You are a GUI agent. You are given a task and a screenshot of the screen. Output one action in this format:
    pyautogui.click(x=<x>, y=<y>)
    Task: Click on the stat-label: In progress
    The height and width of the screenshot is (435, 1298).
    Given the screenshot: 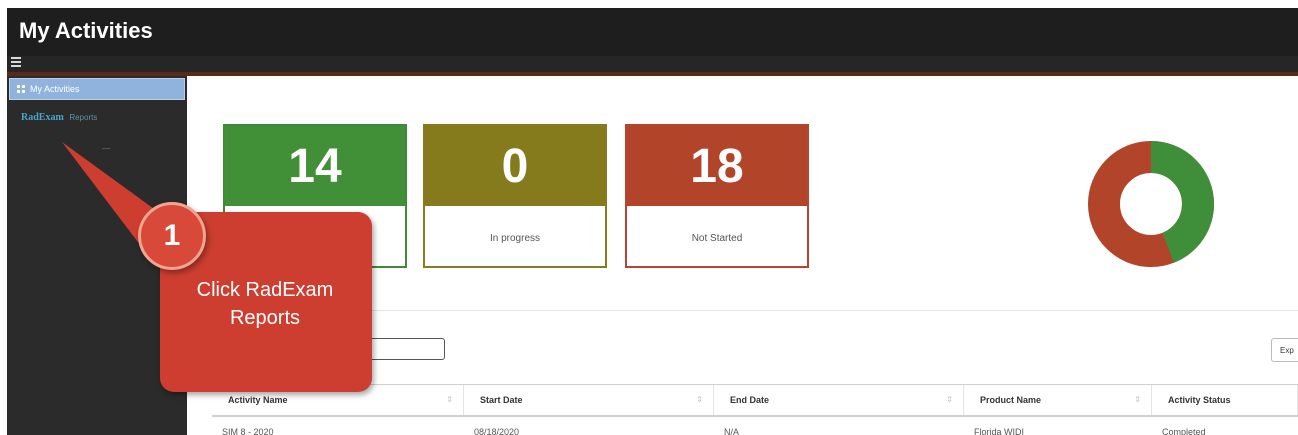 What is the action you would take?
    pyautogui.click(x=515, y=238)
    